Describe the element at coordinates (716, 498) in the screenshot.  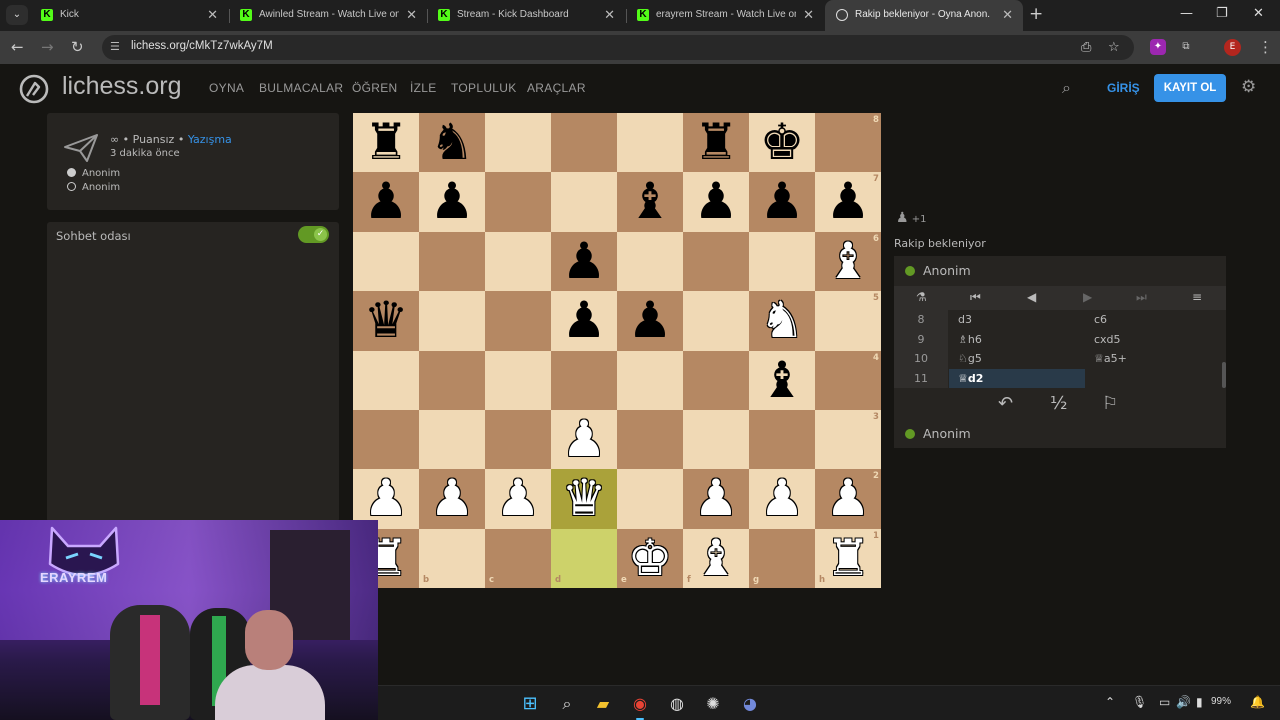
I see `white-pawn-f2: ♟` at that location.